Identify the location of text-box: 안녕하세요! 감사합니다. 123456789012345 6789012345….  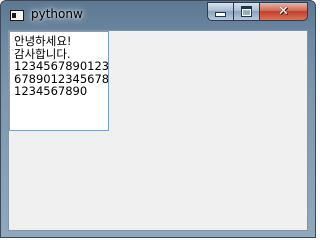
(59, 81).